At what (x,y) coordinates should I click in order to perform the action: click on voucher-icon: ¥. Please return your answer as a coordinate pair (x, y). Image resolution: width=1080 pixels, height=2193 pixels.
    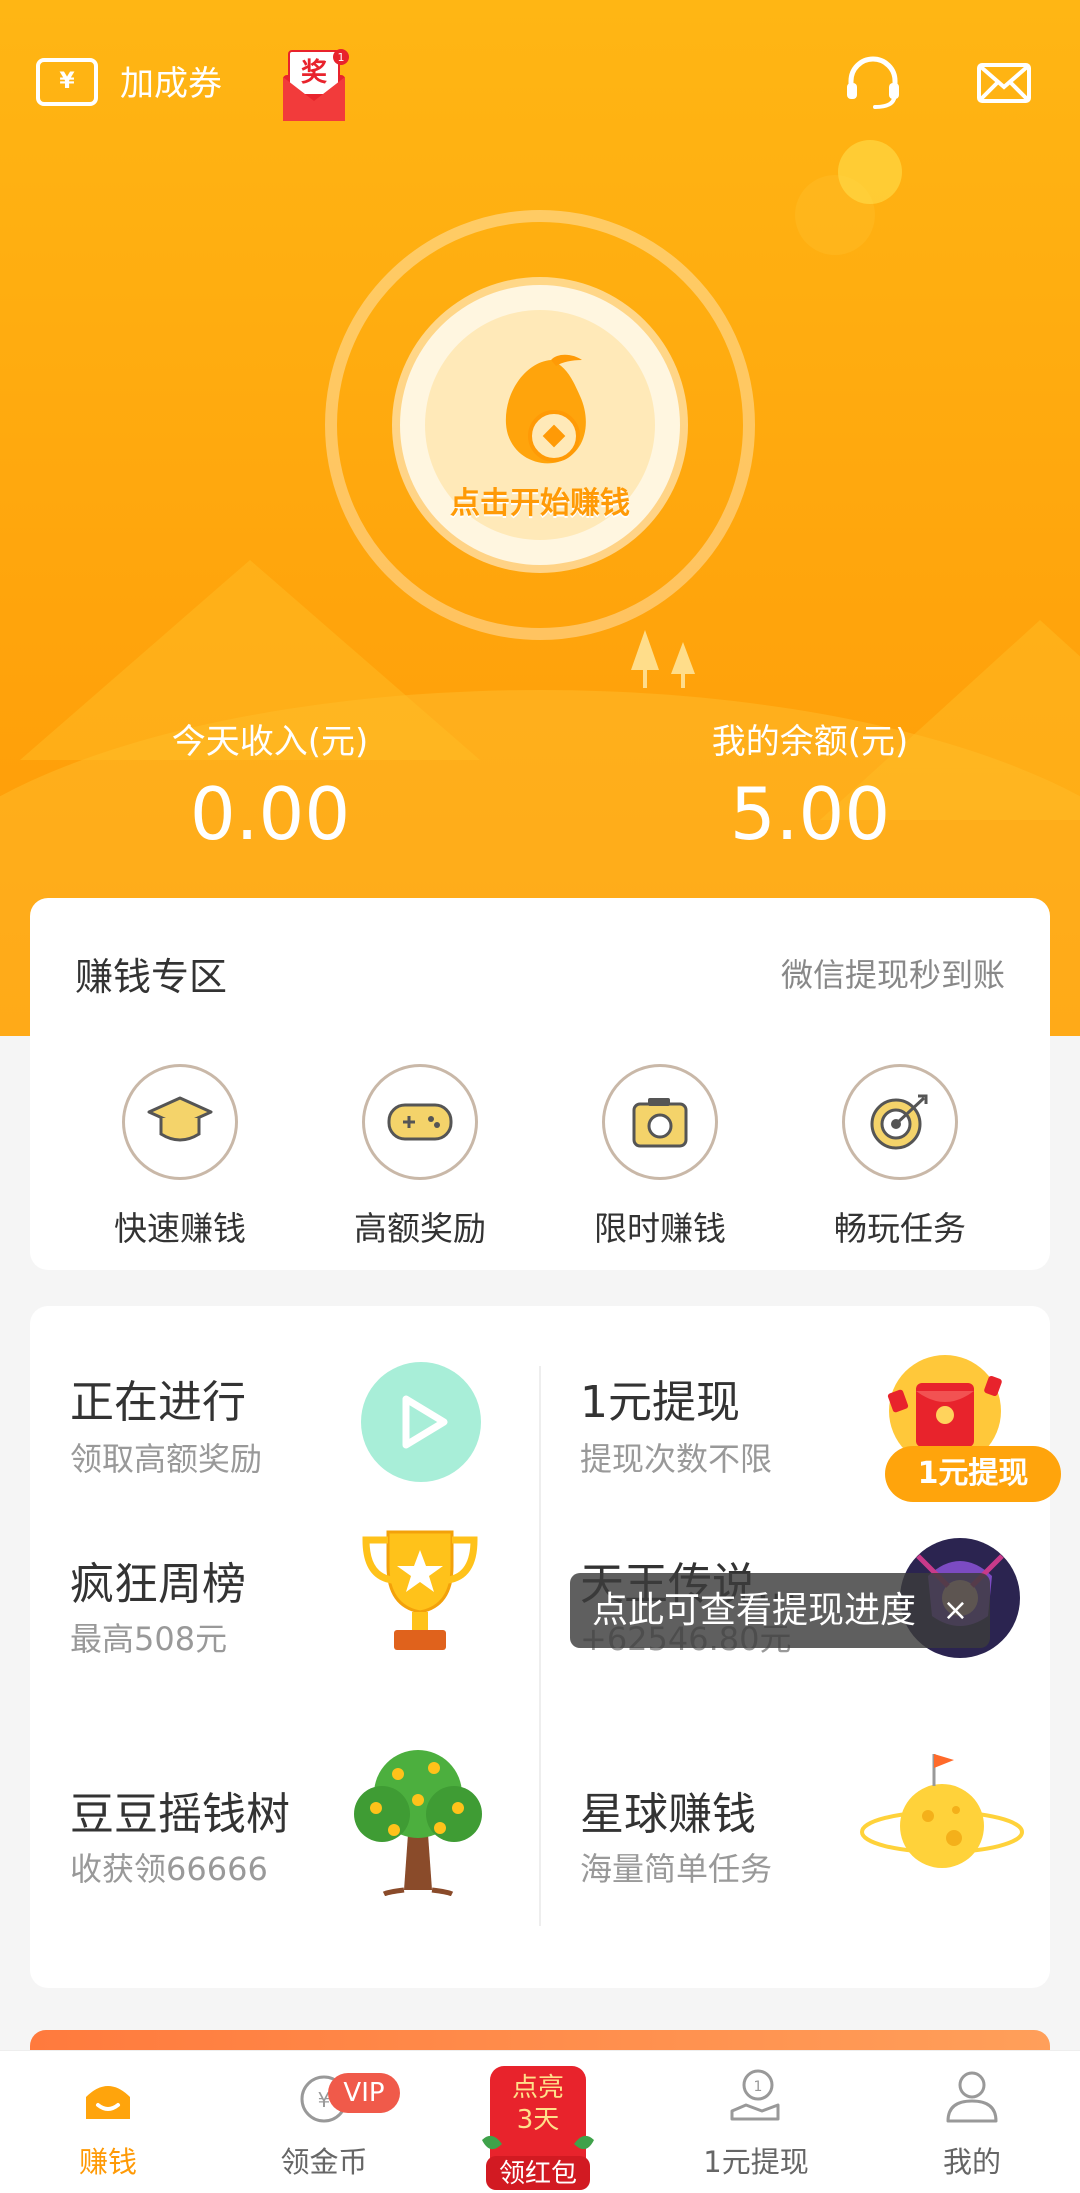
    Looking at the image, I should click on (67, 82).